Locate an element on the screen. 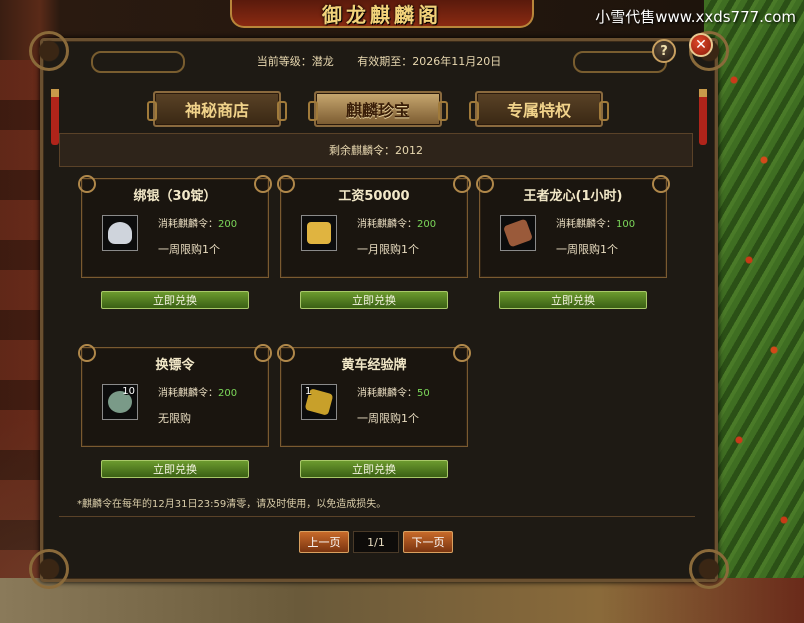 The height and width of the screenshot is (623, 804). item-card: 绑银（30锭） 消耗麒麟令：200 一周限购1个 is located at coordinates (175, 226).